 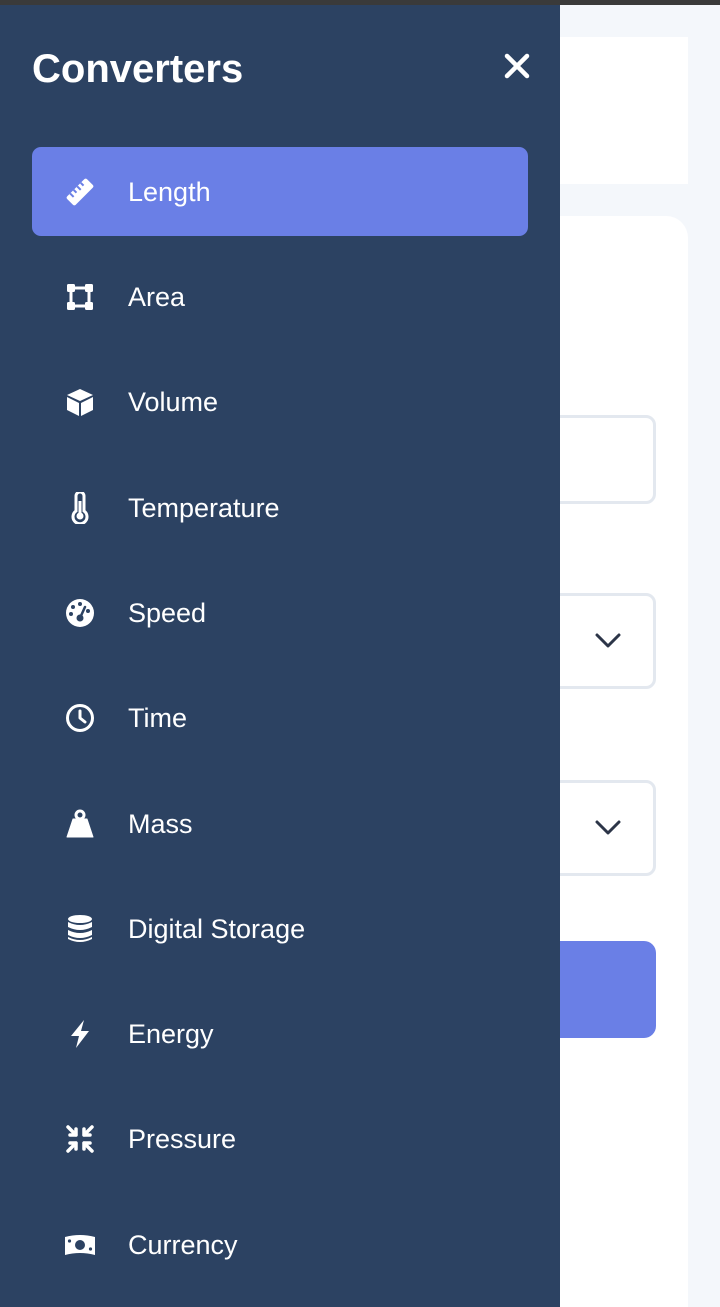 What do you see at coordinates (173, 401) in the screenshot?
I see `nav-label-volume: Volume` at bounding box center [173, 401].